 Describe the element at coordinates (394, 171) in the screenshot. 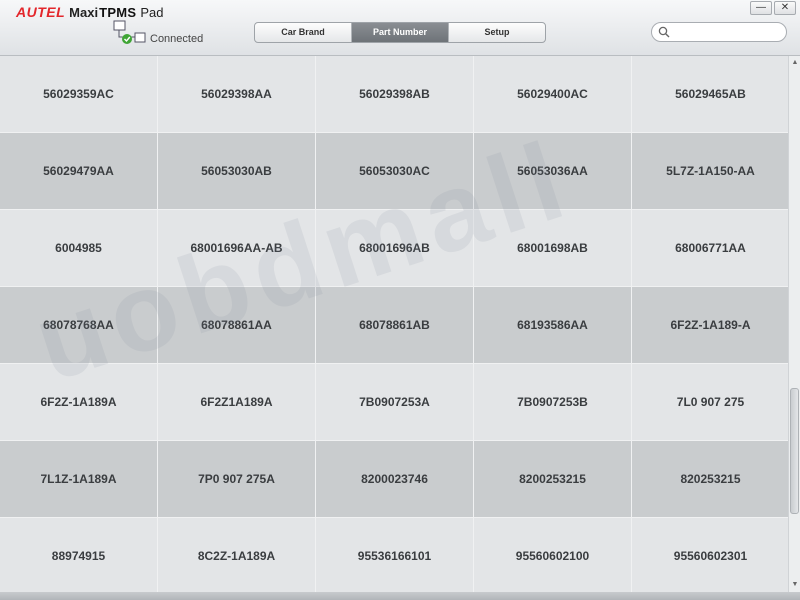

I see `part-number-cell: 56053030AC` at that location.